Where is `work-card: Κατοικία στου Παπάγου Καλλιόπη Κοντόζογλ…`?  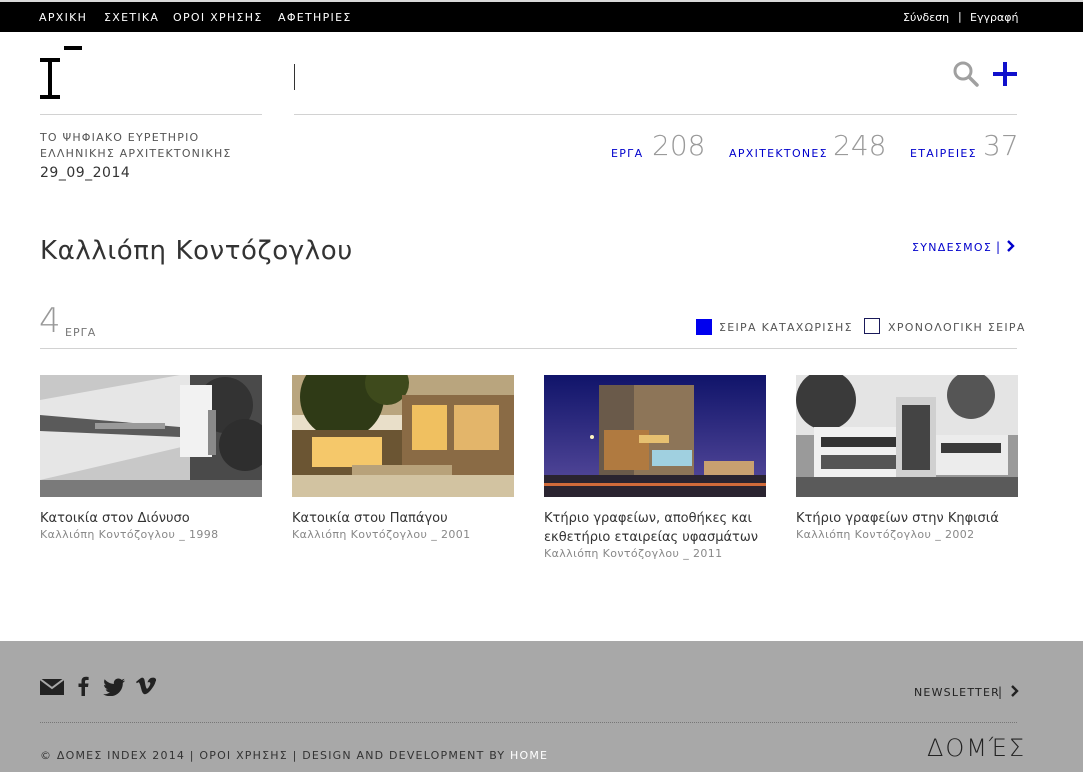 work-card: Κατοικία στου Παπάγου Καλλιόπη Κοντόζογλ… is located at coordinates (403, 458).